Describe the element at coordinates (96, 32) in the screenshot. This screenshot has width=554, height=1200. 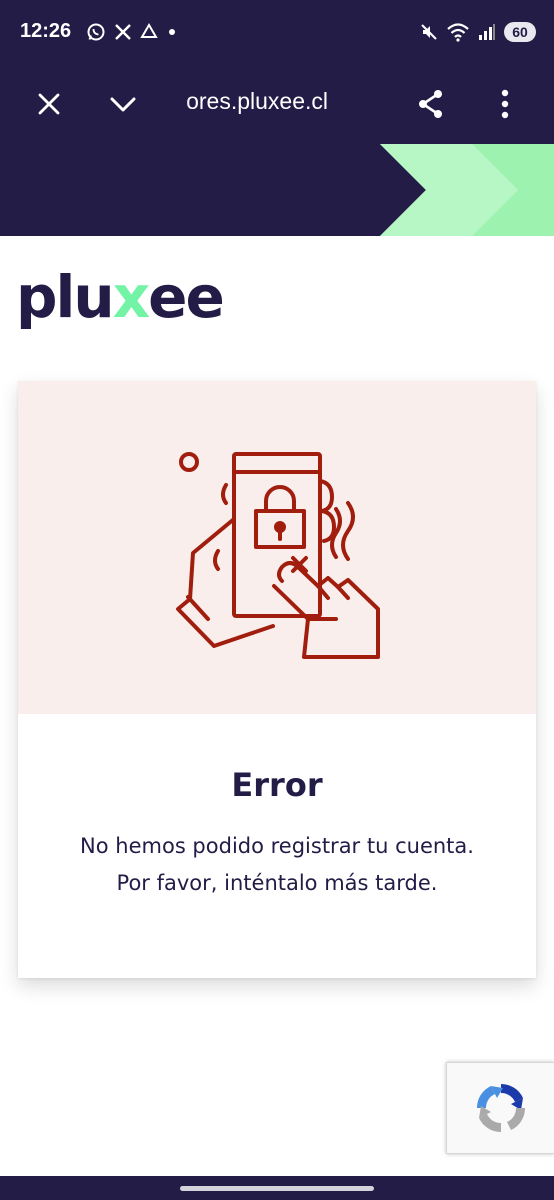
I see `whatsapp-icon` at that location.